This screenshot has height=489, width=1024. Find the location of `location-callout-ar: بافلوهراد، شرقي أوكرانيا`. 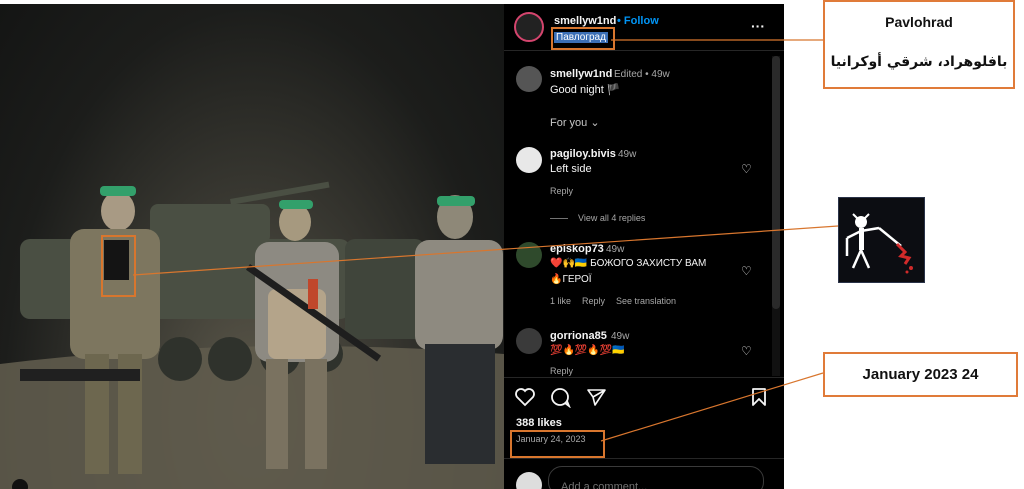

location-callout-ar: بافلوهراد، شرقي أوكرانيا is located at coordinates (919, 62).